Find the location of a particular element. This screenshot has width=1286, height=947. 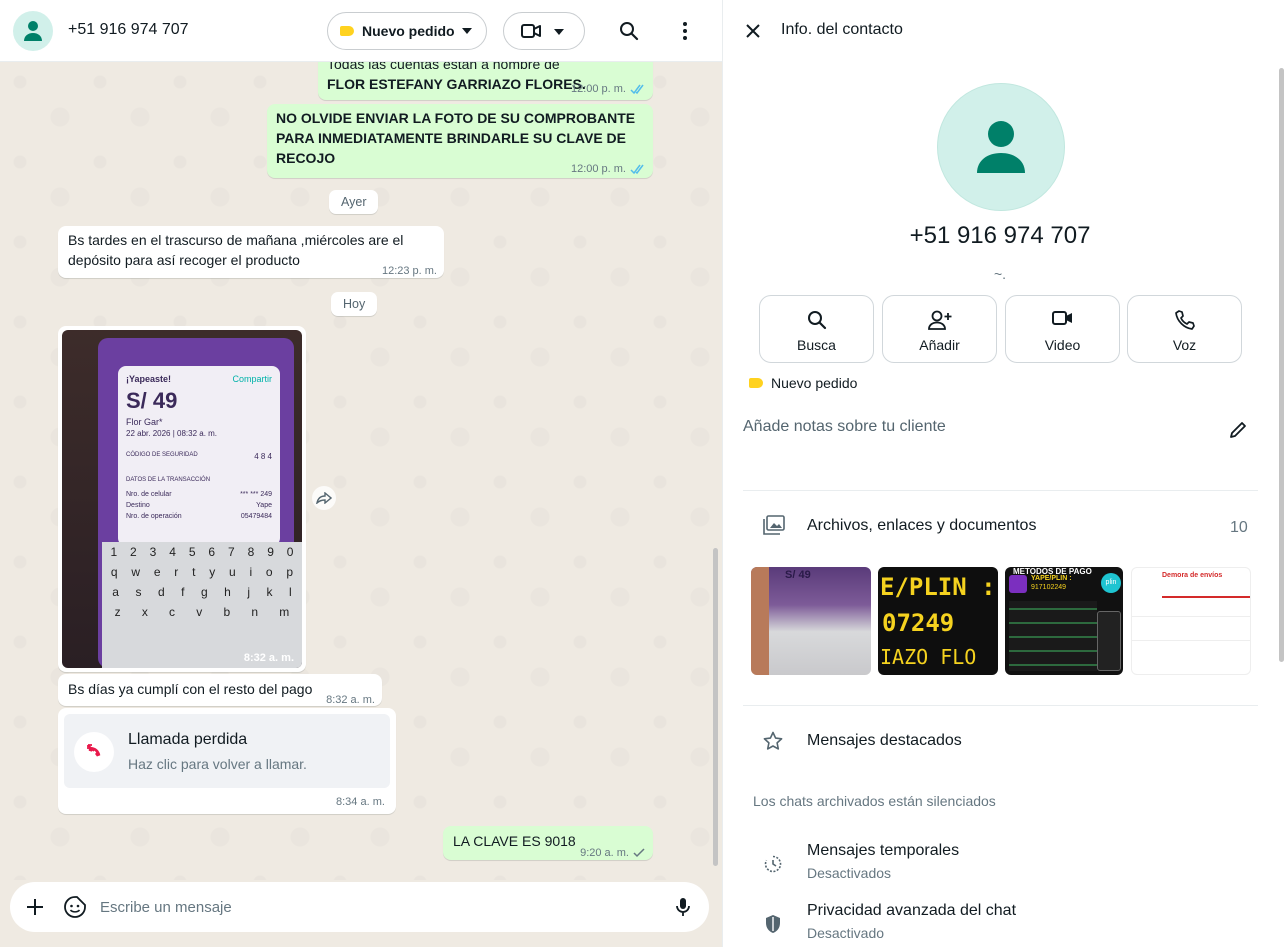

star-icon is located at coordinates (773, 740).